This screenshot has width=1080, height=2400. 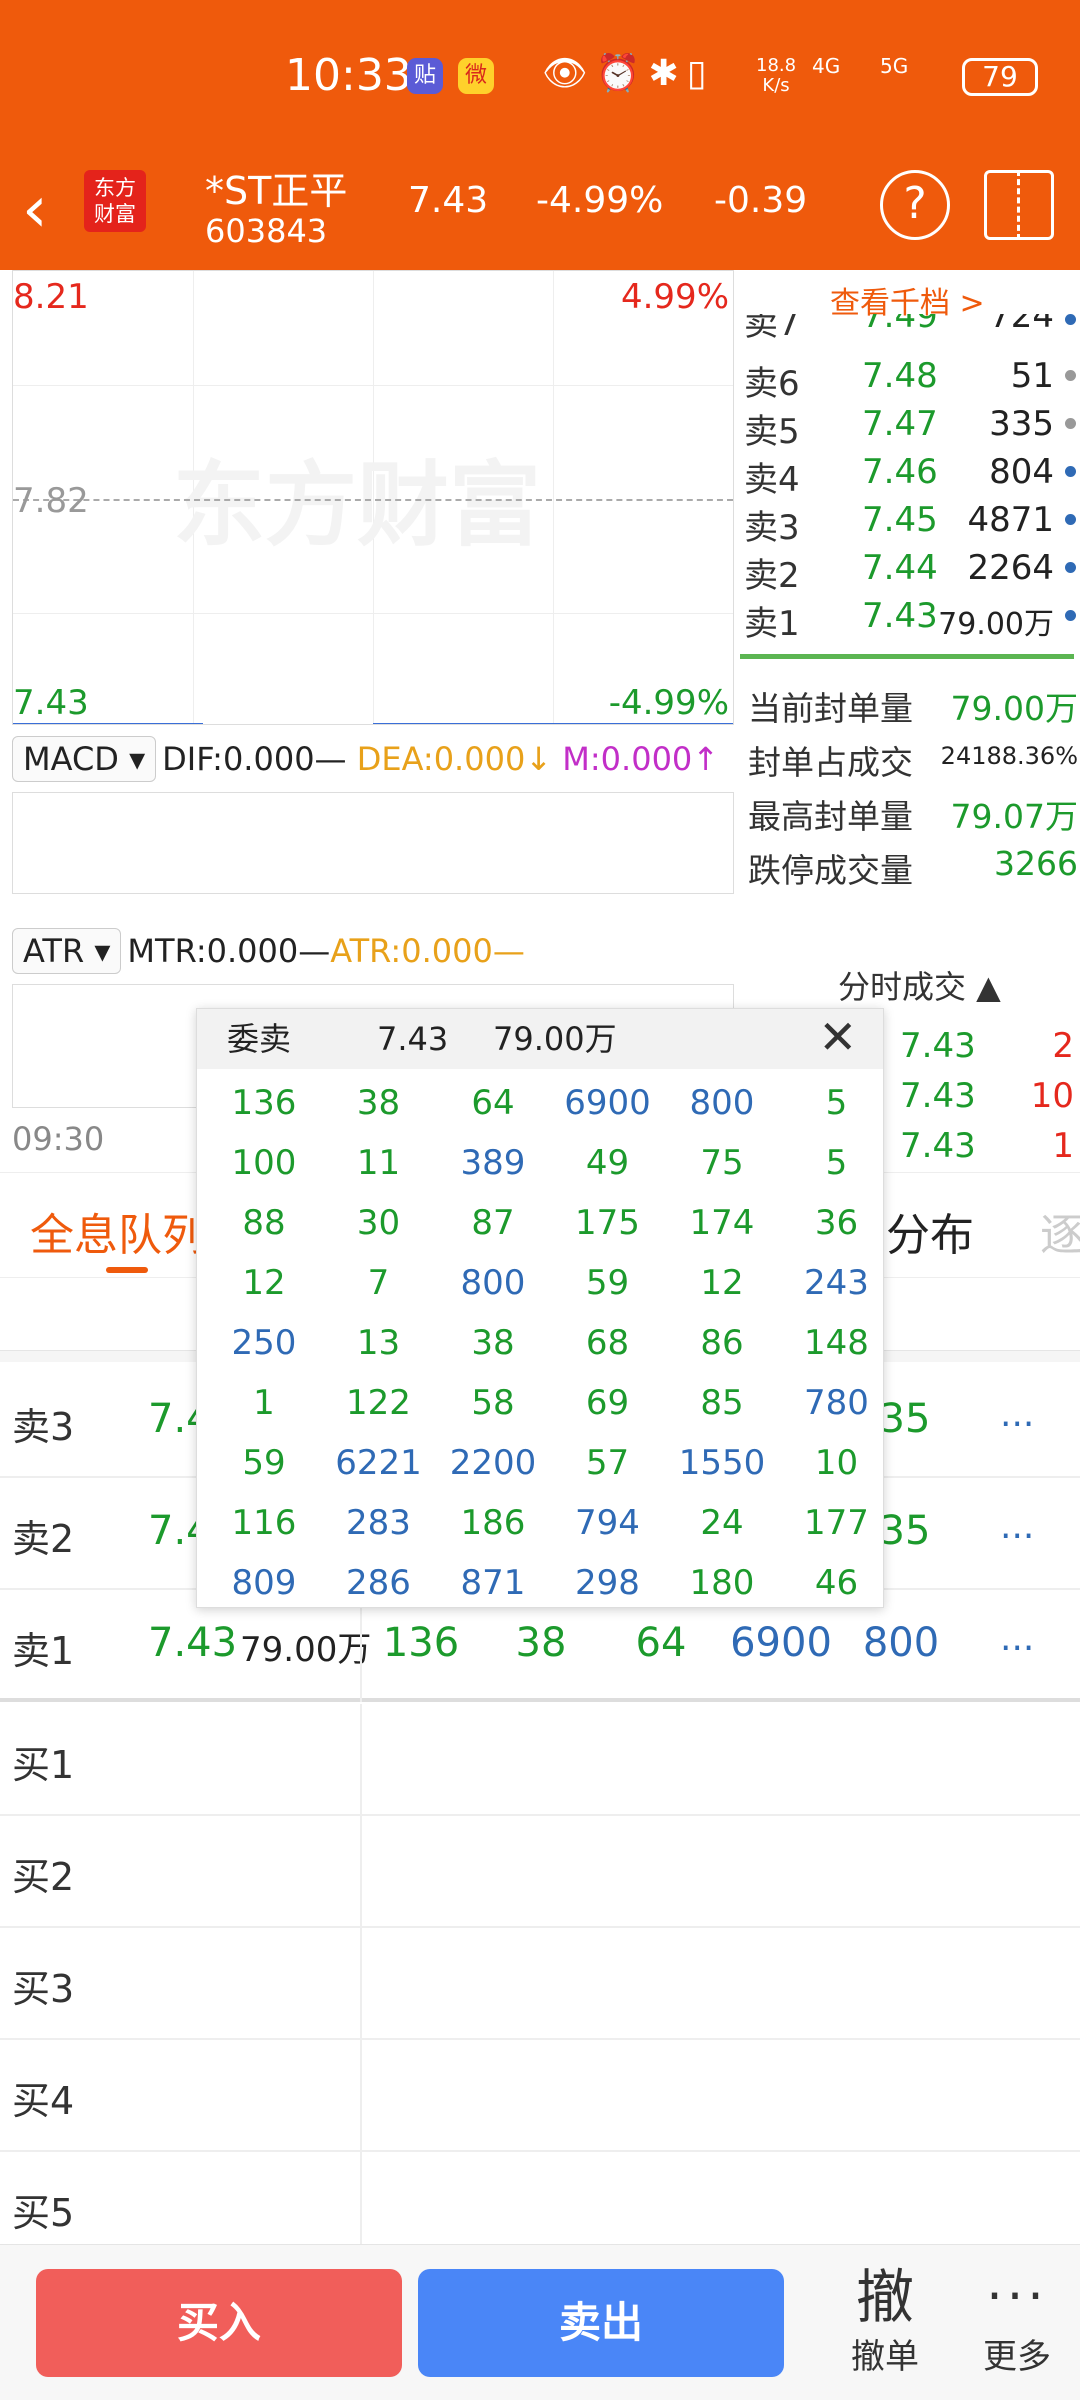 What do you see at coordinates (607, 1163) in the screenshot?
I see `order-size-cell: 49` at bounding box center [607, 1163].